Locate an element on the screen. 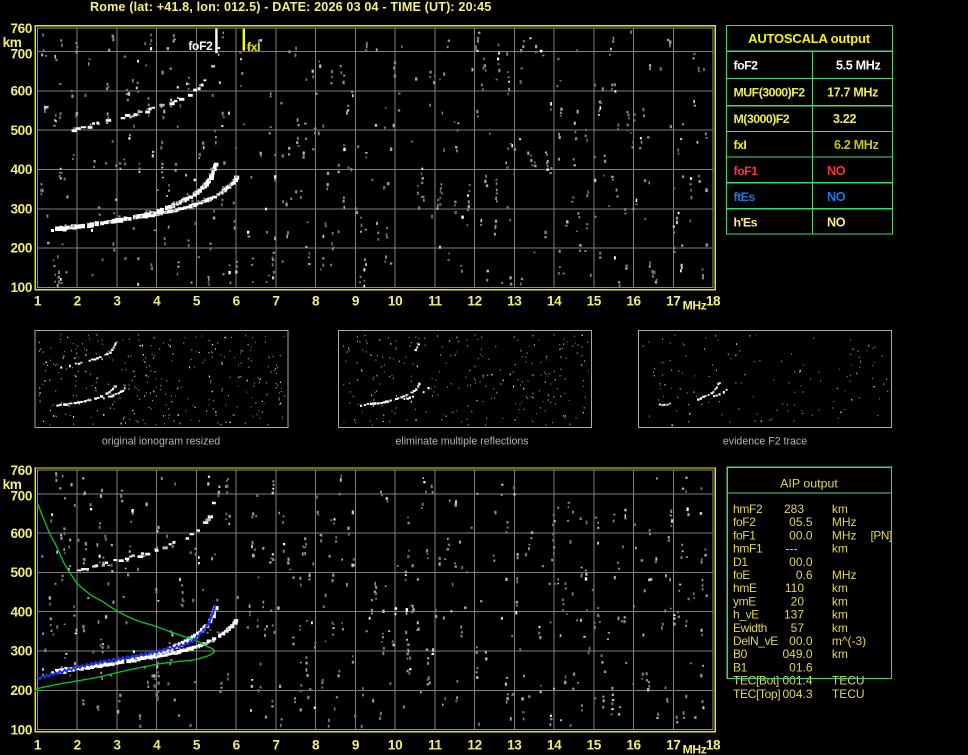 Image resolution: width=968 pixels, height=755 pixels. svg-text: 001.4 is located at coordinates (797, 681).